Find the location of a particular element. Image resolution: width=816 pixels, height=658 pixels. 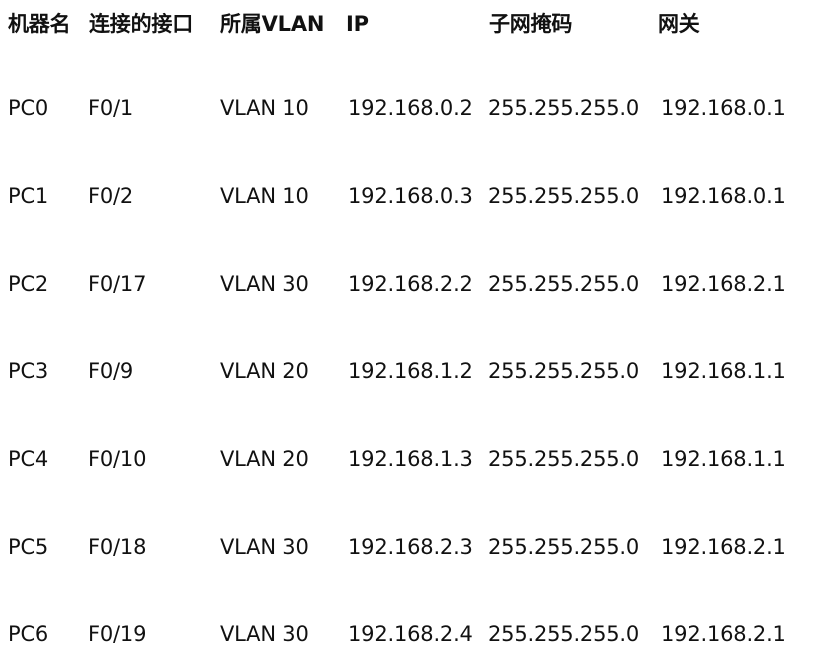

header-subnet-mask: 子网掩码 is located at coordinates (531, 24).